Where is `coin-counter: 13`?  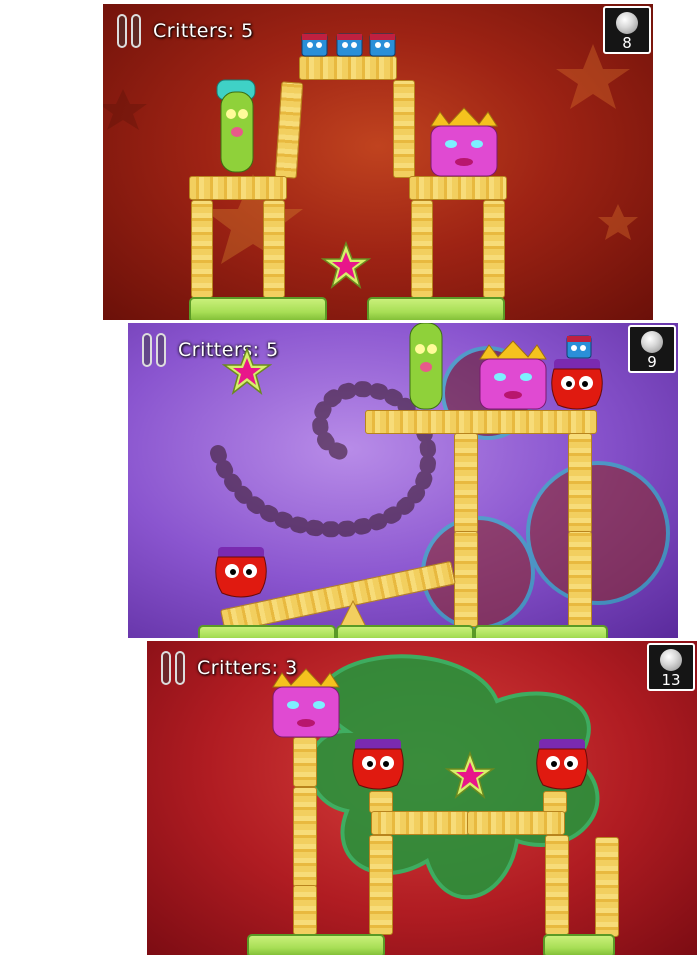
coin-counter: 13 is located at coordinates (671, 667).